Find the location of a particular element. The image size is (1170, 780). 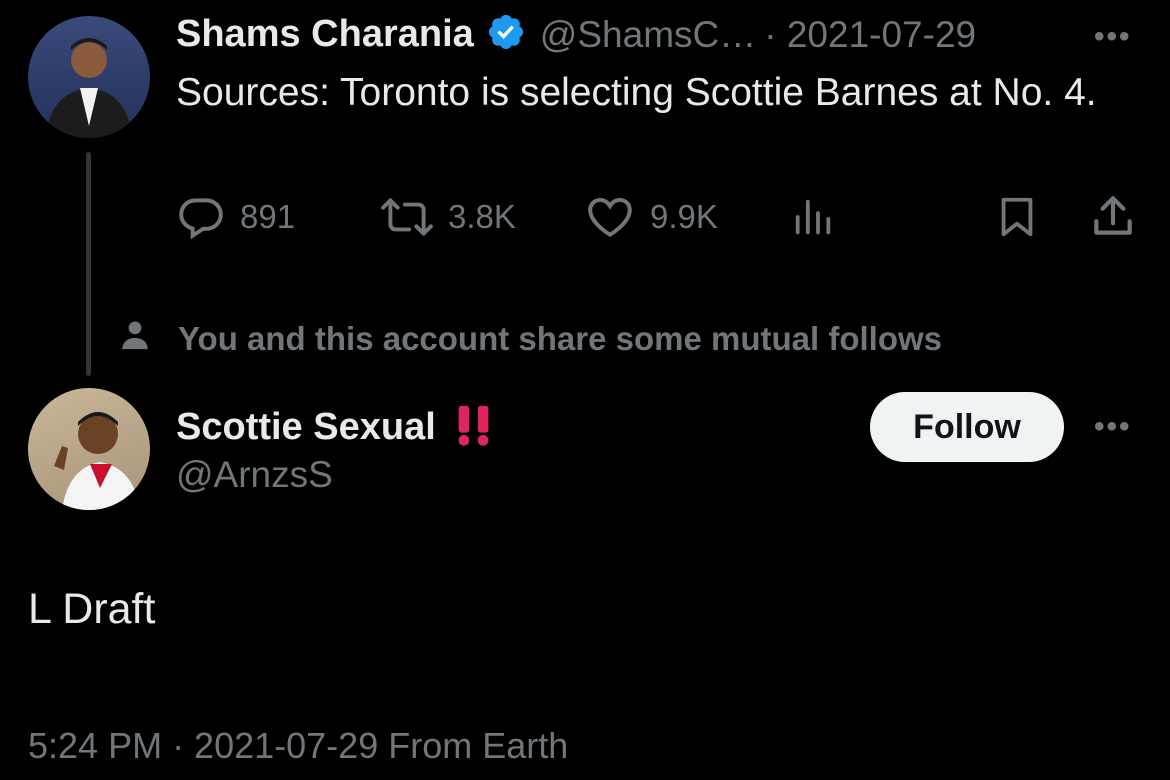

shams-date: · 2021-07-29 is located at coordinates (870, 35).